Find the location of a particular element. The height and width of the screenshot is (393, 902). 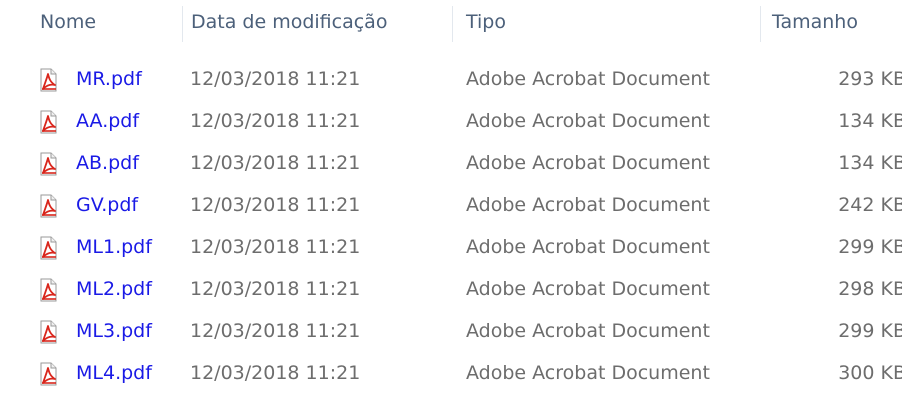

file-name-cell: AA.pdf is located at coordinates (108, 121).